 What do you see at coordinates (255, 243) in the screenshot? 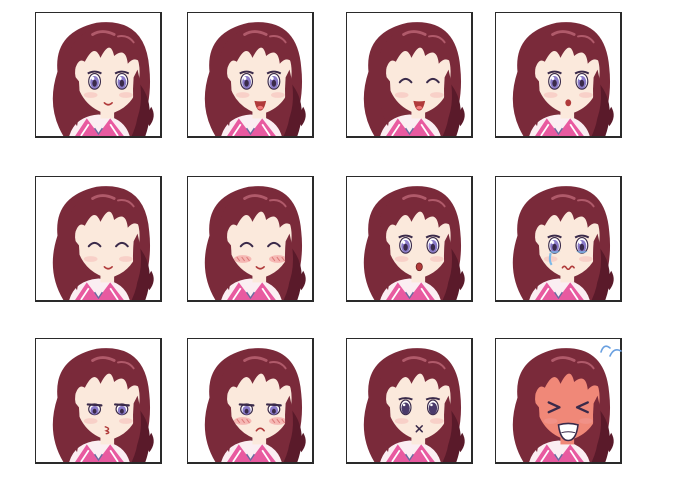
I see `chibi-face-content-blush` at bounding box center [255, 243].